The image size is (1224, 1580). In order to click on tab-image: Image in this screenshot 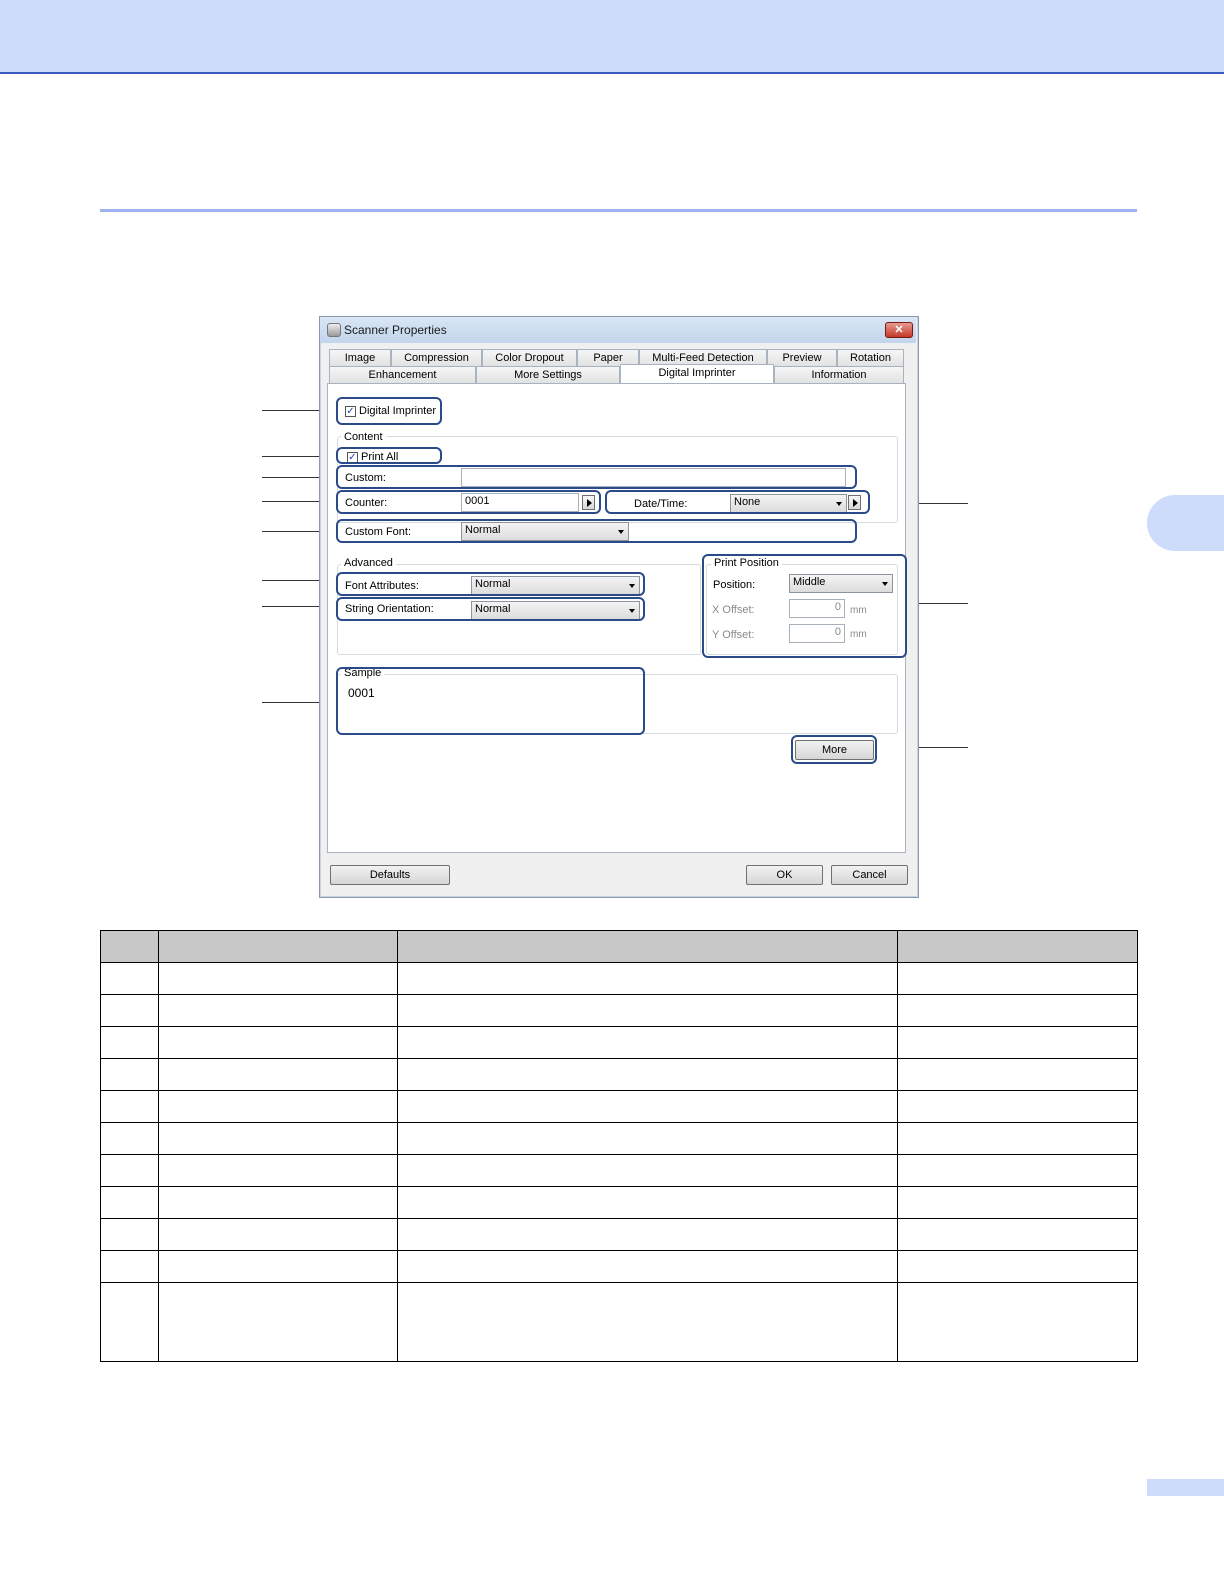, I will do `click(360, 357)`.